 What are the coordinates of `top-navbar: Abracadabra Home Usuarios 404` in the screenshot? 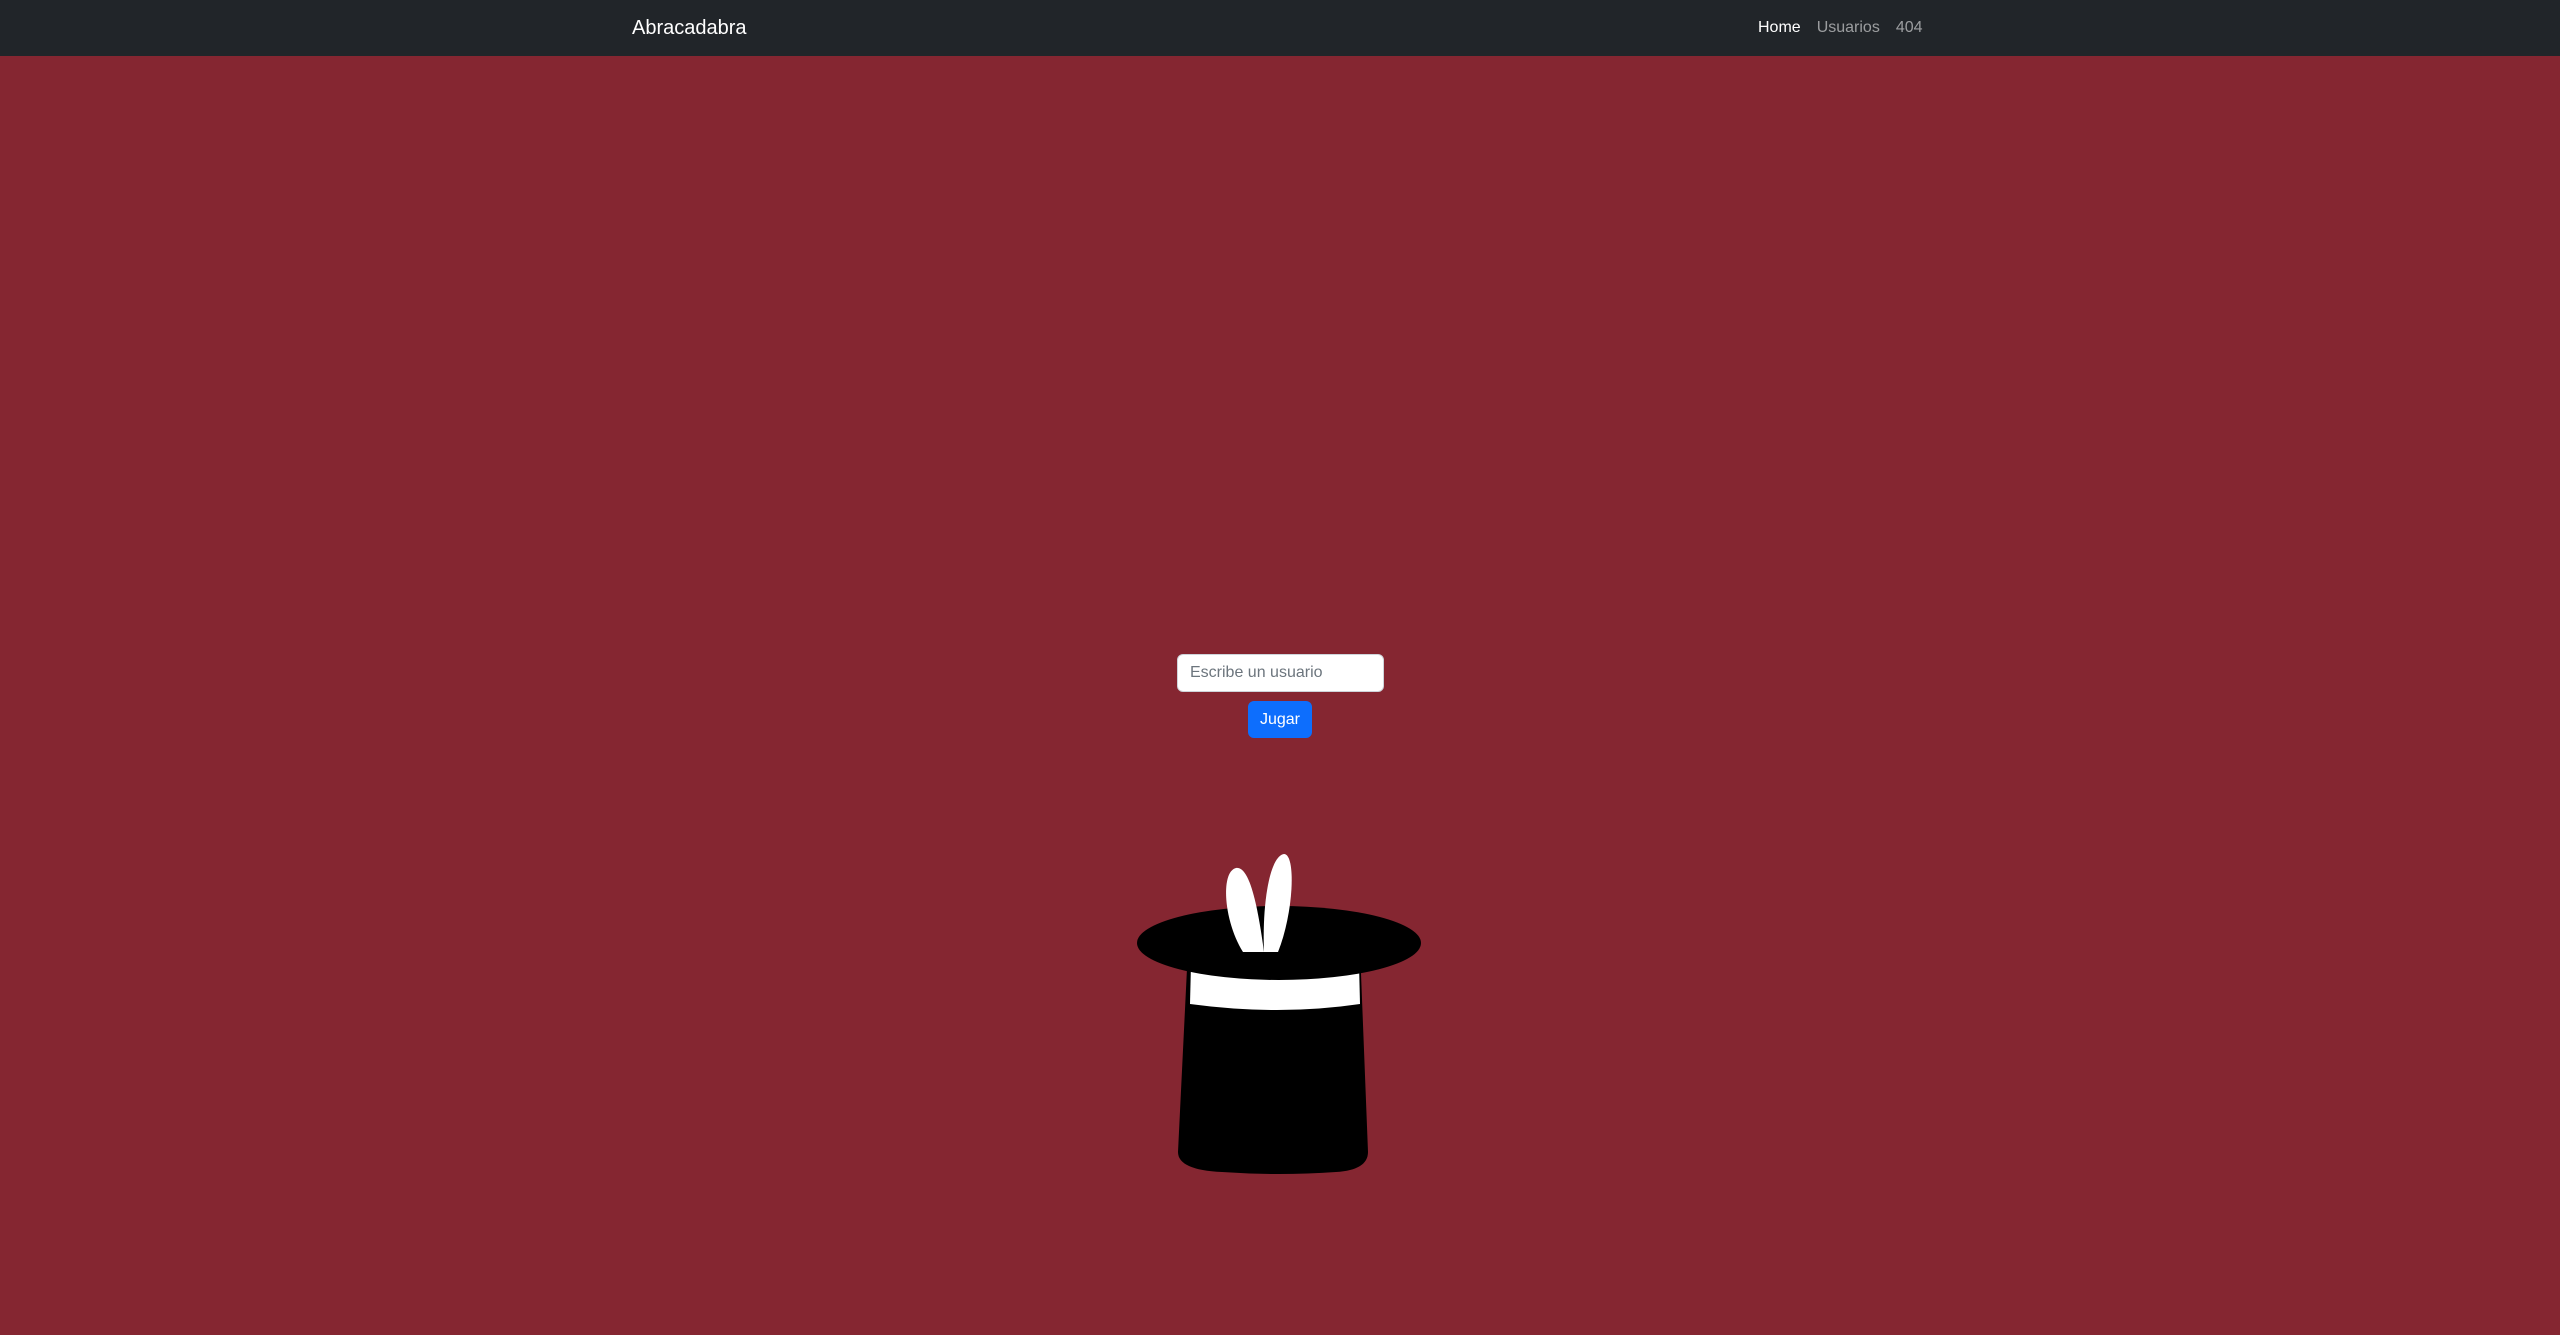 It's located at (1280, 28).